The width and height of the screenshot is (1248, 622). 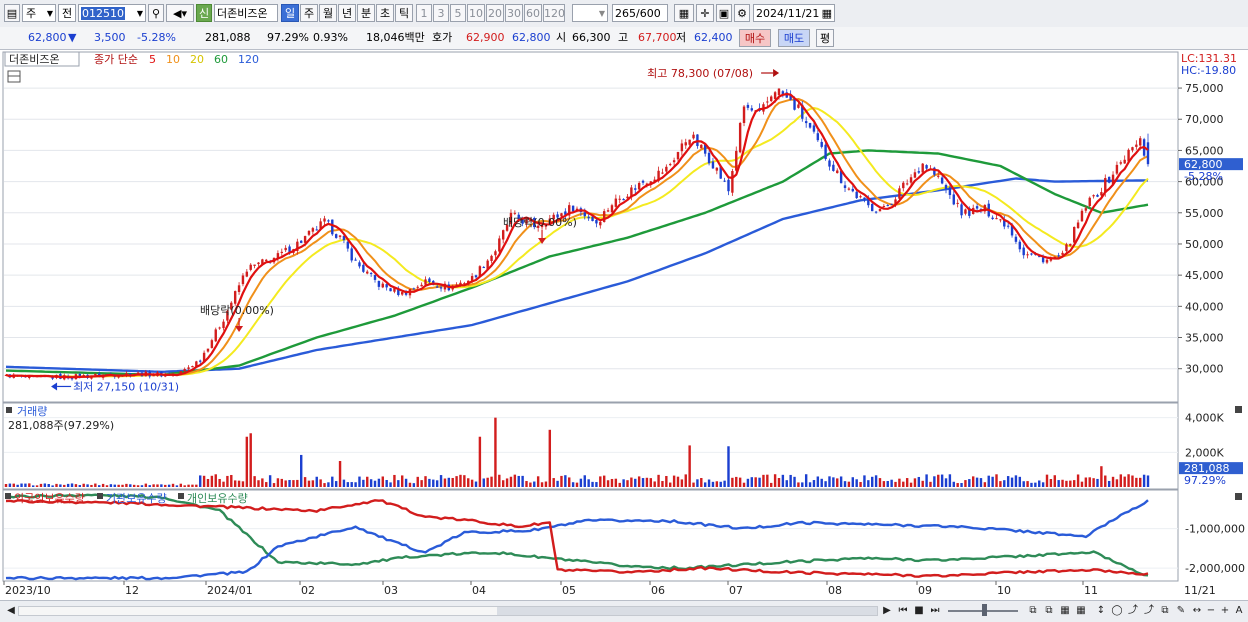 What do you see at coordinates (533, 13) in the screenshot?
I see `interval-button: 60` at bounding box center [533, 13].